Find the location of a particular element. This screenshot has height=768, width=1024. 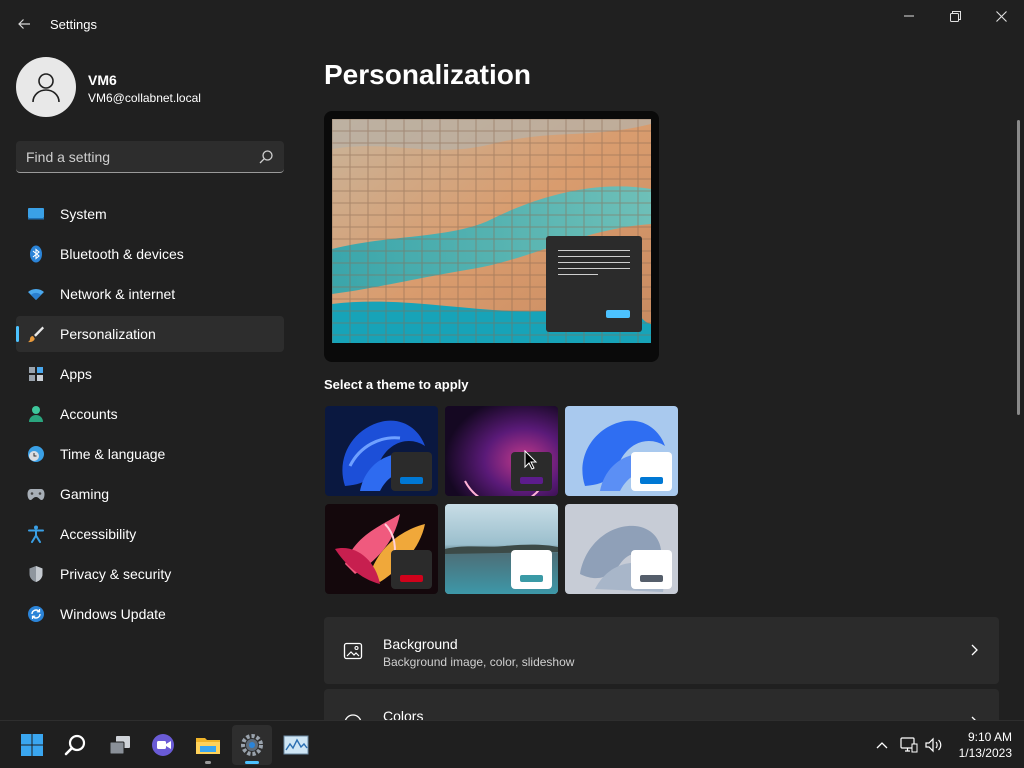

wallpaper-preview-image is located at coordinates (491, 231).